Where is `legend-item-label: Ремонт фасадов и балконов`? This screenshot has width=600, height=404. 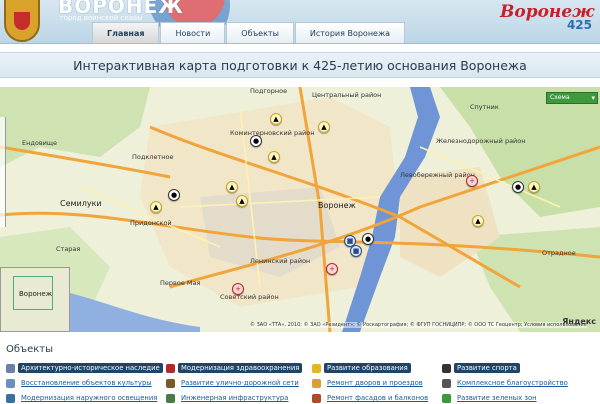
legend-item-label: Ремонт фасадов и балконов is located at coordinates (378, 398).